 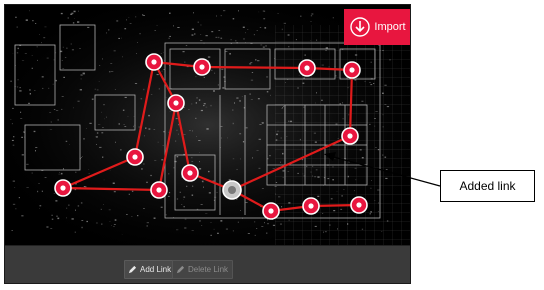 I want to click on bottom-toolbar: Add Link Delete Link, so click(x=207, y=264).